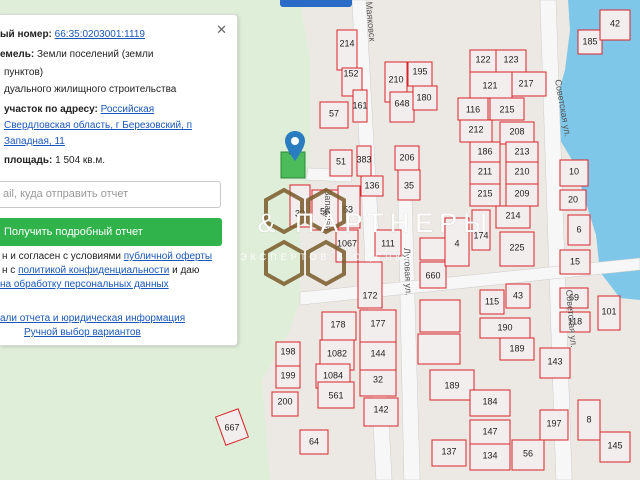  What do you see at coordinates (26, 34) in the screenshot?
I see `cadastral-label: ый номер:` at bounding box center [26, 34].